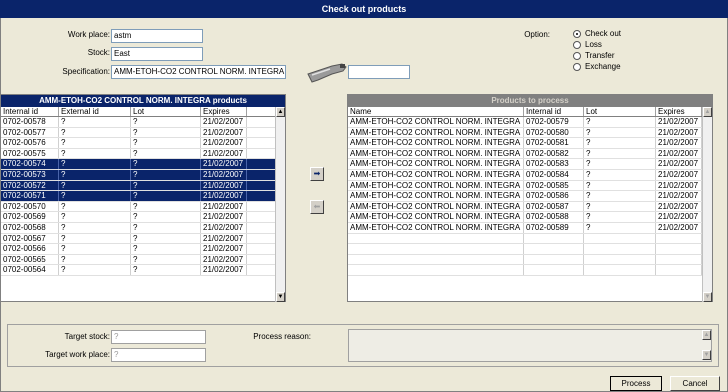 This screenshot has width=728, height=392. I want to click on target-stock-label: Target stock:, so click(87, 336).